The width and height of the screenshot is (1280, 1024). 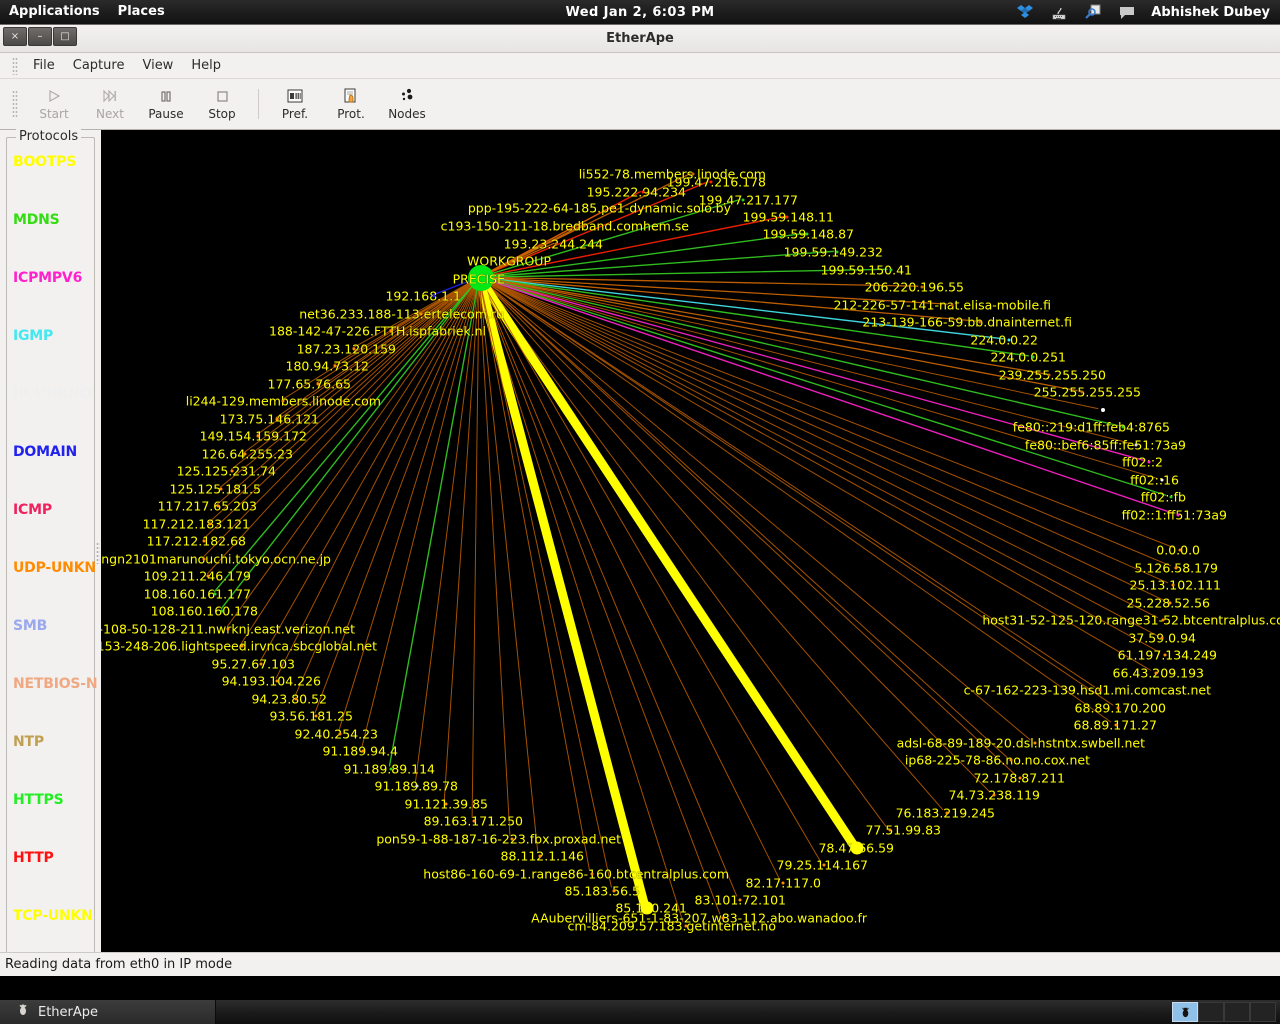 What do you see at coordinates (295, 104) in the screenshot?
I see `preferences-button: Pref.` at bounding box center [295, 104].